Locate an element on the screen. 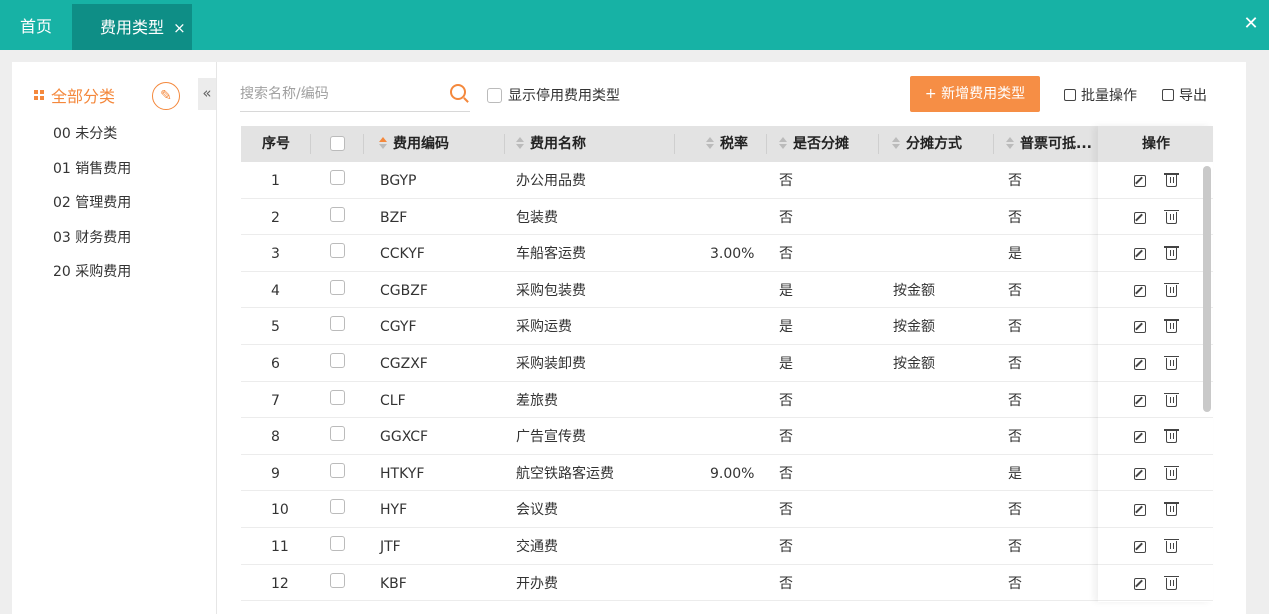 The image size is (1269, 614). col-method: 分摊方式 is located at coordinates (927, 144).